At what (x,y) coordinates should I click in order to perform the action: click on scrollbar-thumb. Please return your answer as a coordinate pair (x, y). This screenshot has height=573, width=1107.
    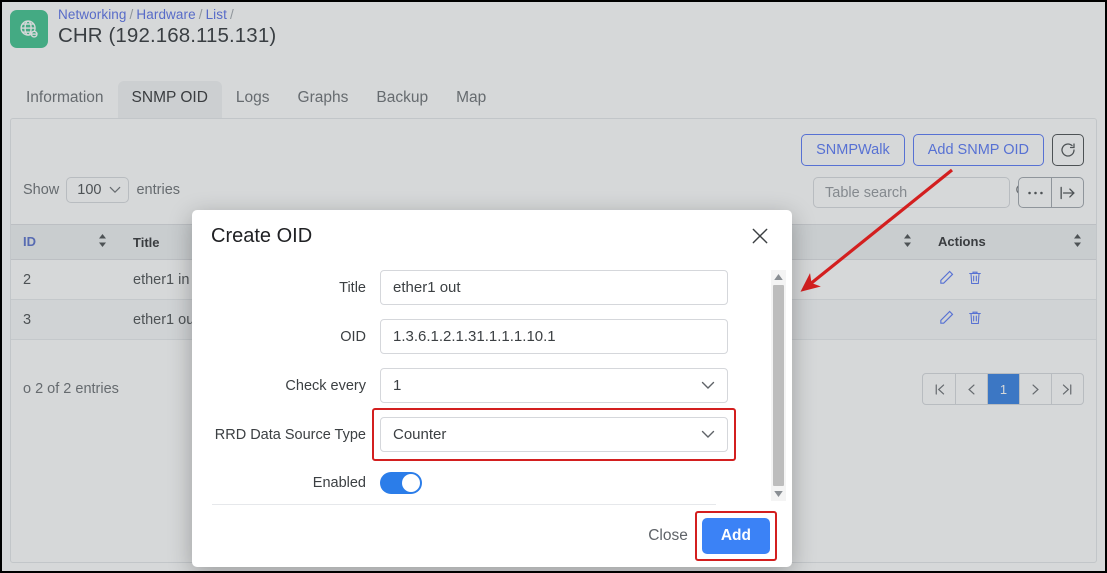
    Looking at the image, I should click on (778, 385).